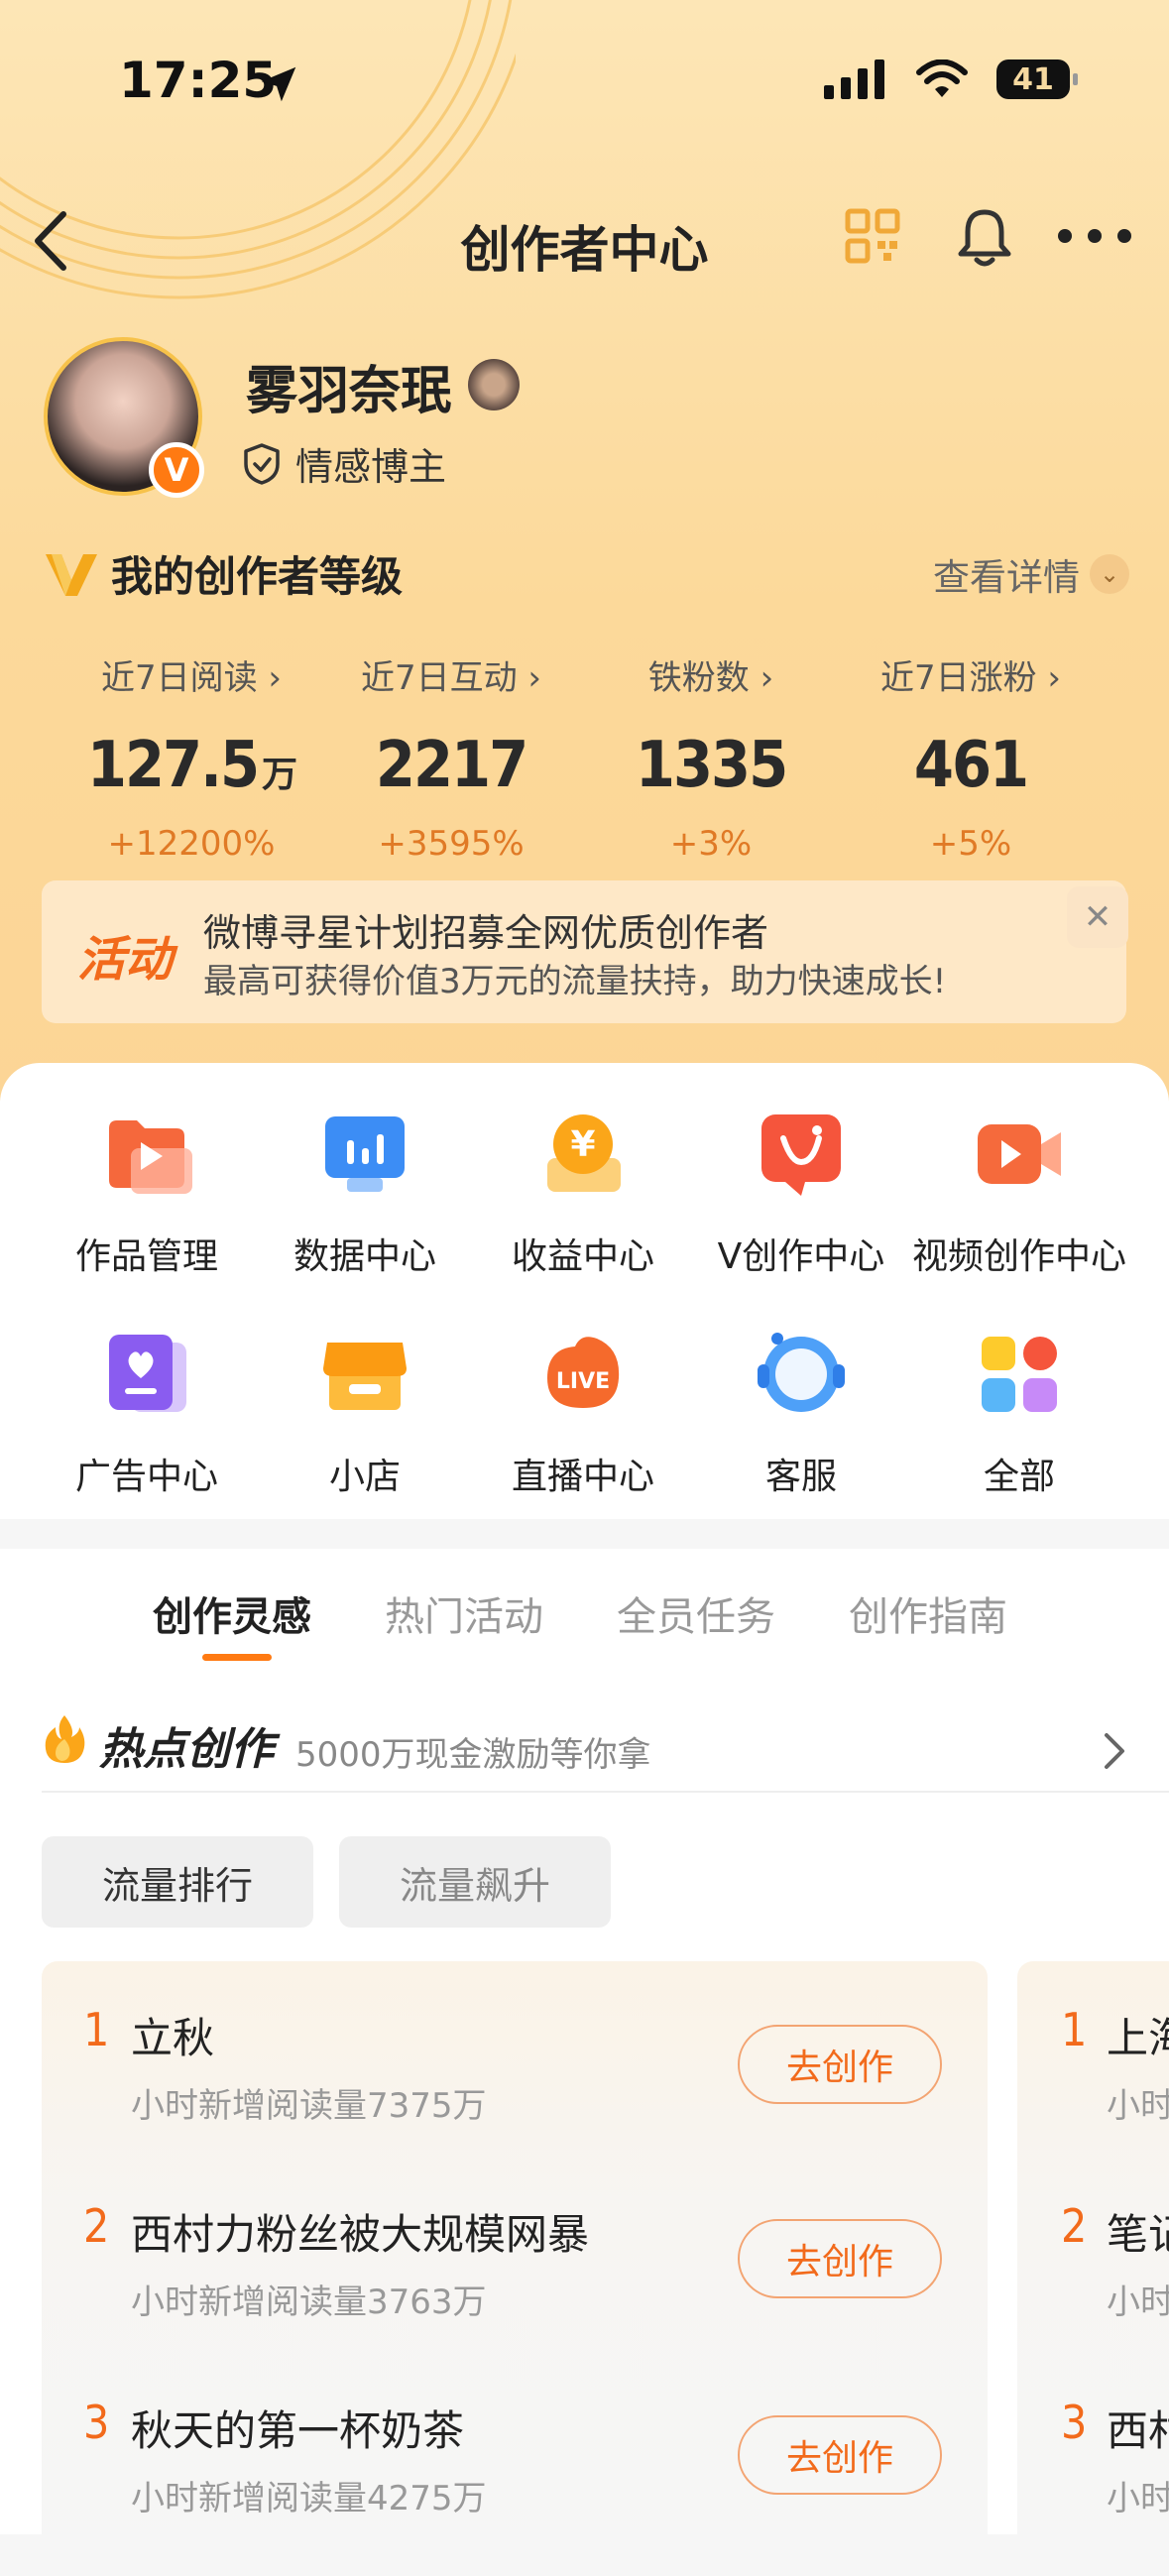  What do you see at coordinates (942, 78) in the screenshot?
I see `wifi-icon` at bounding box center [942, 78].